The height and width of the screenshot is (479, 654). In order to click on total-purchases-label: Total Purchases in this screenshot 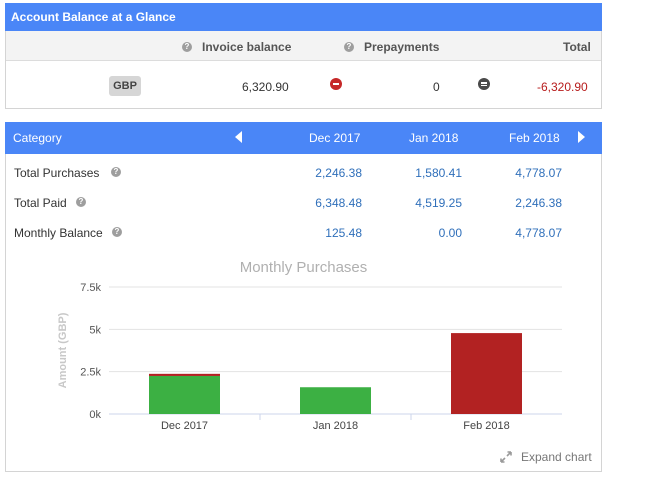, I will do `click(57, 173)`.